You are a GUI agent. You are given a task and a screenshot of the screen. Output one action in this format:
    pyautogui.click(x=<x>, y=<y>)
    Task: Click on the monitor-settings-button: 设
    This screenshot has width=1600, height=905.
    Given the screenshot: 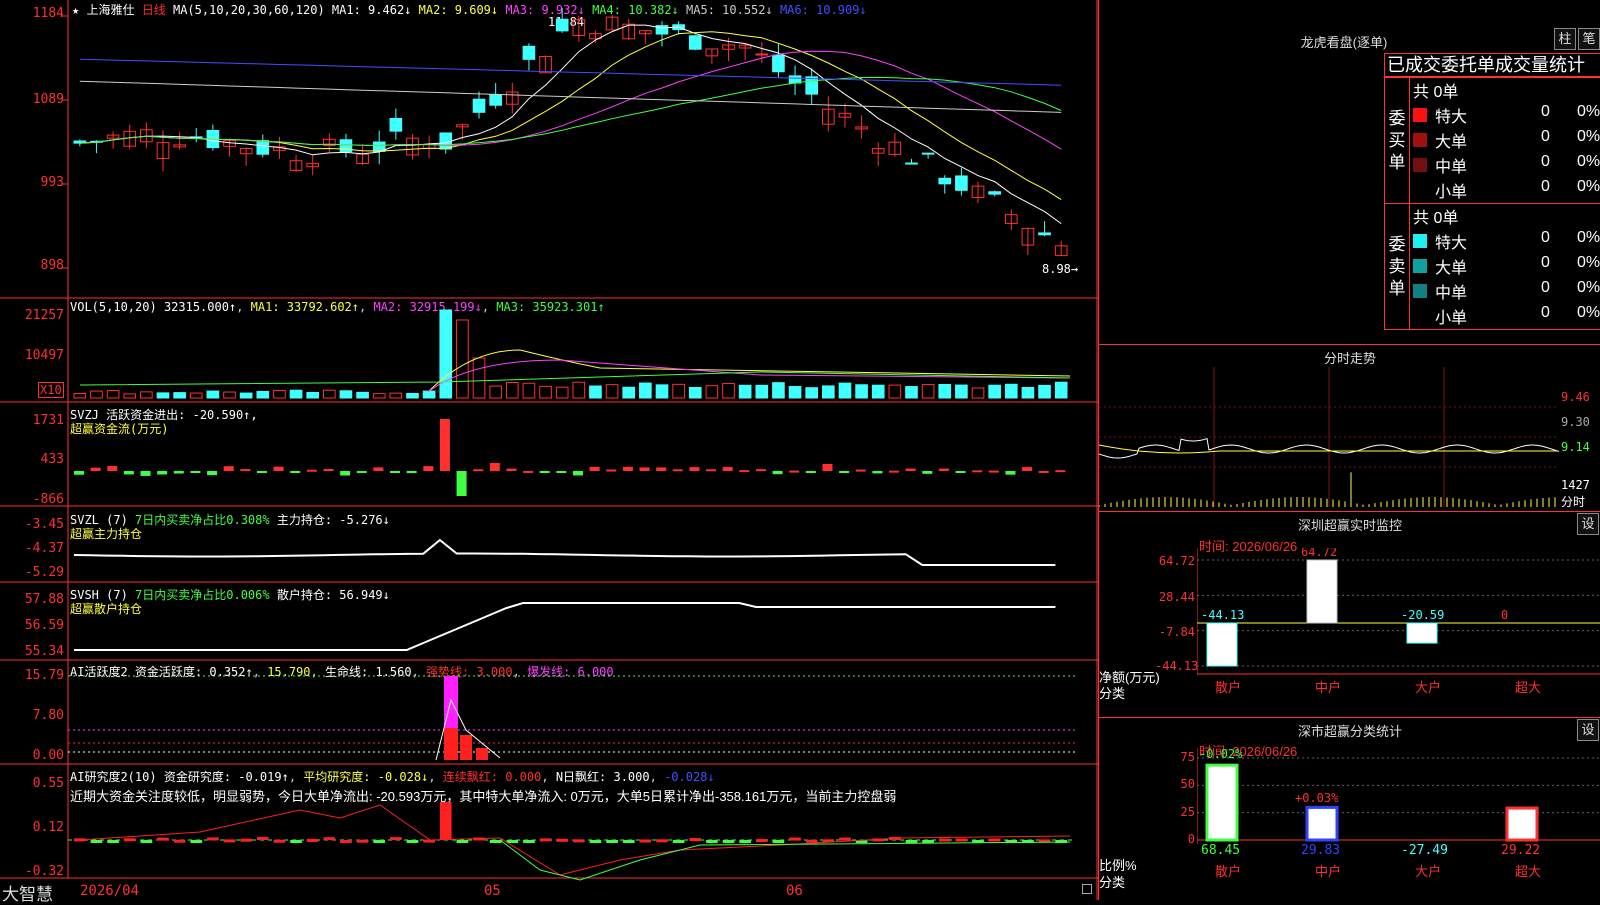 What is the action you would take?
    pyautogui.click(x=1588, y=524)
    